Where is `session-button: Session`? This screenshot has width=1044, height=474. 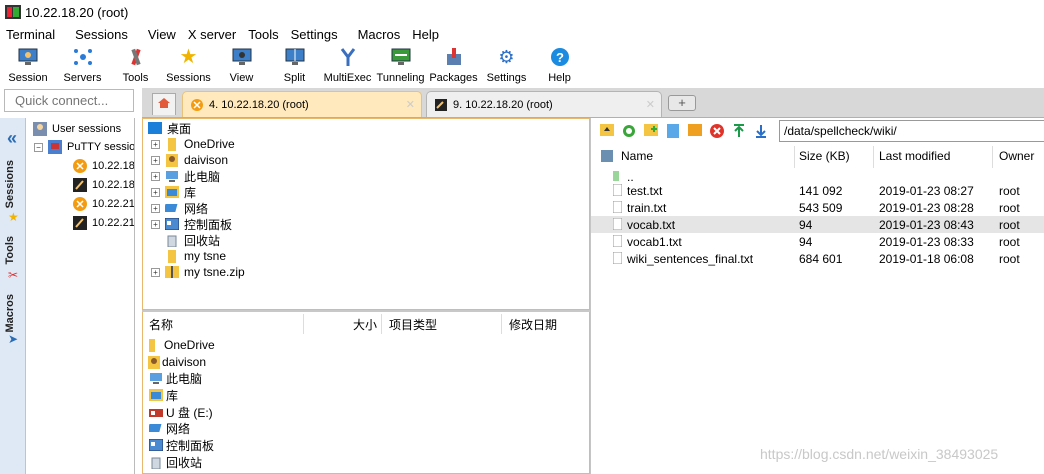 session-button: Session is located at coordinates (28, 66).